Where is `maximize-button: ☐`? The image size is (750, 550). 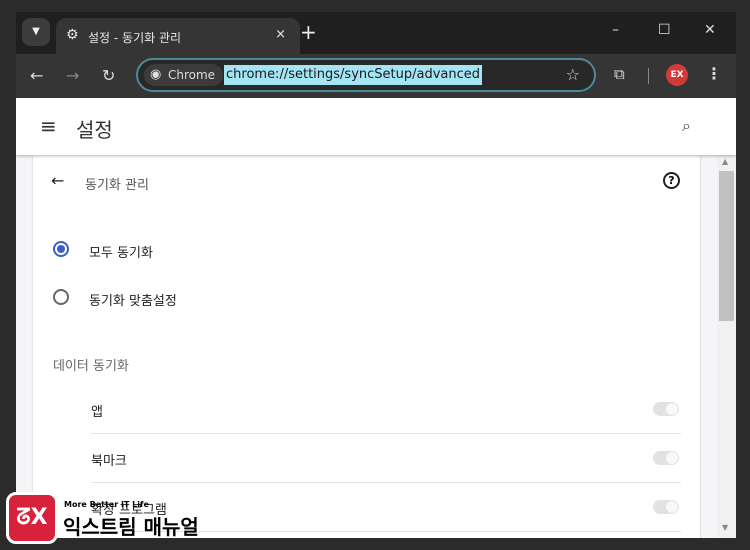 maximize-button: ☐ is located at coordinates (664, 30).